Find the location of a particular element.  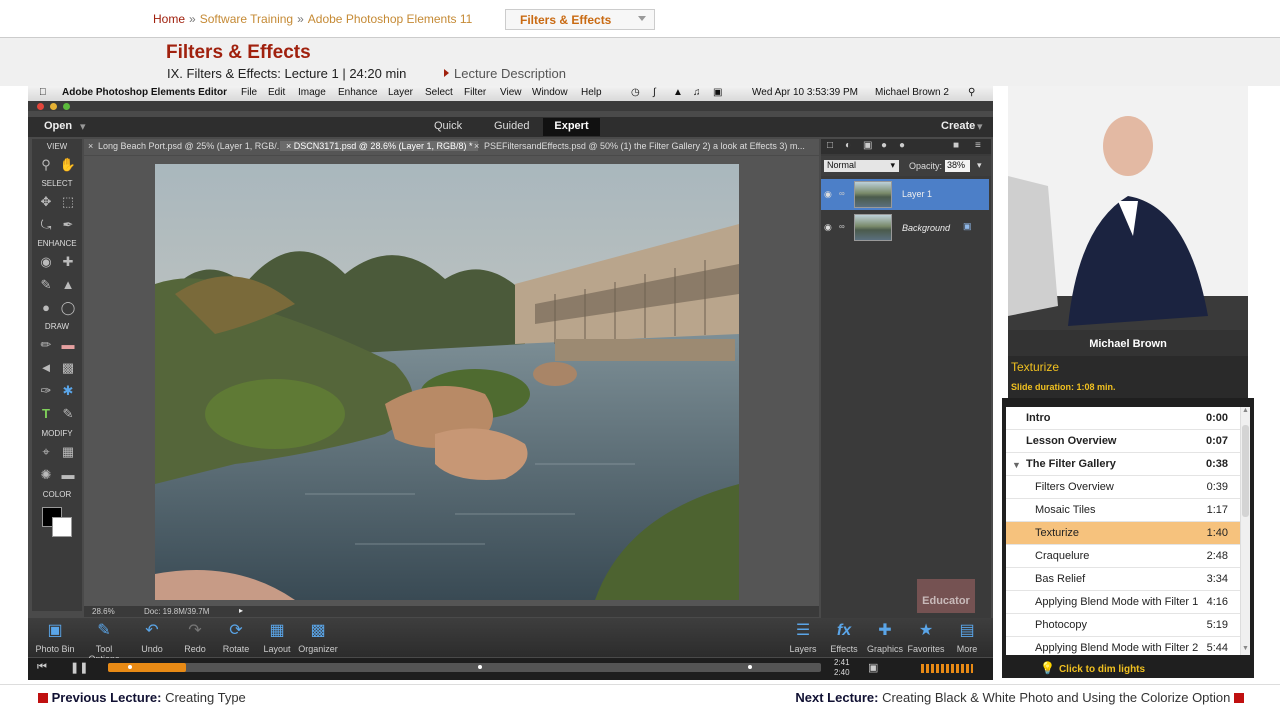

more-button: ▤ More is located at coordinates (967, 637).